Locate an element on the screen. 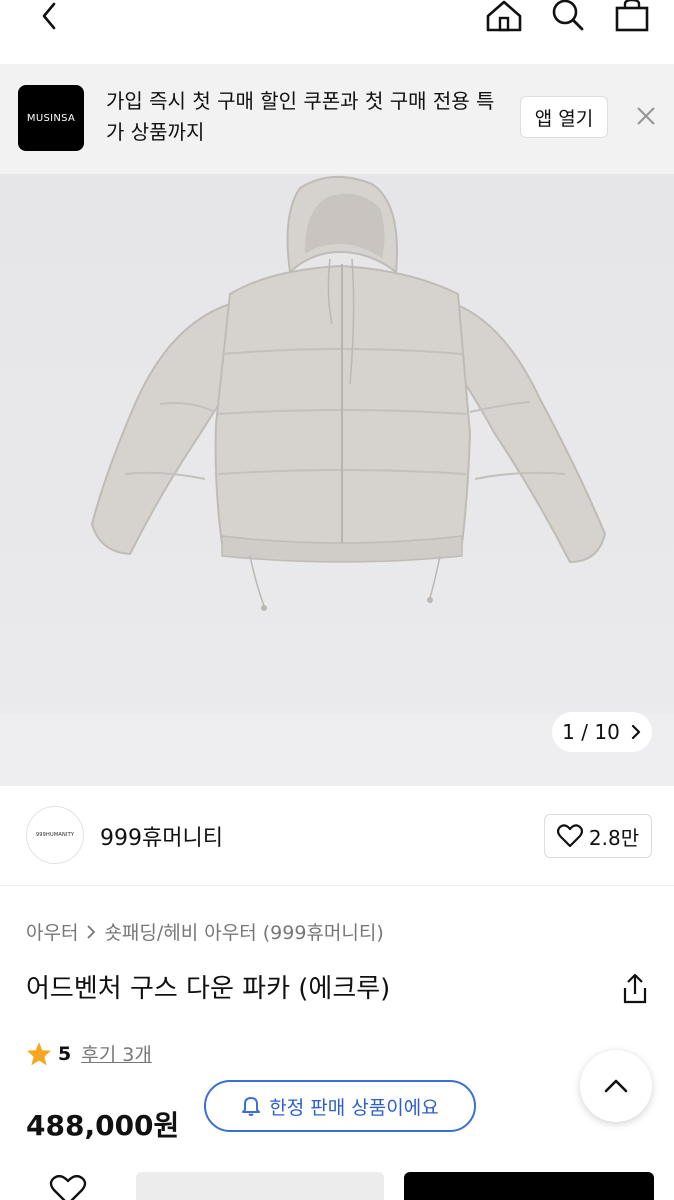  home-icon is located at coordinates (504, 16).